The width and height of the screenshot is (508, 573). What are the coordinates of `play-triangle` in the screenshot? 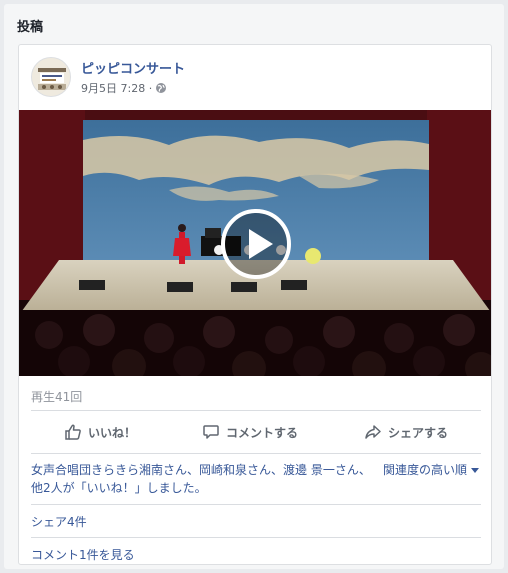 It's located at (261, 244).